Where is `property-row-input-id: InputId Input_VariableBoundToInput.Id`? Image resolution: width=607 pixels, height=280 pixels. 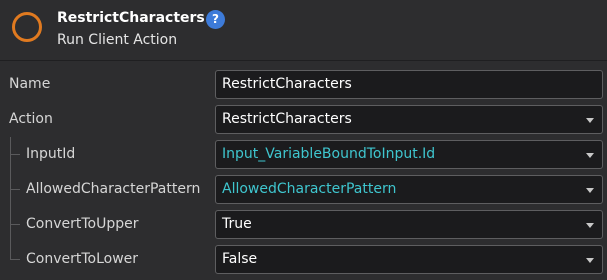
property-row-input-id: InputId Input_VariableBoundToInput.Id is located at coordinates (303, 154).